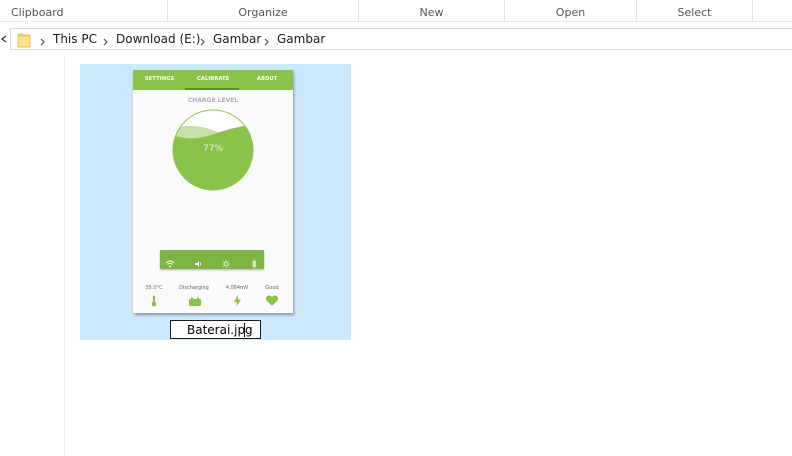 Image resolution: width=792 pixels, height=456 pixels. What do you see at coordinates (244, 330) in the screenshot?
I see `text-caret` at bounding box center [244, 330].